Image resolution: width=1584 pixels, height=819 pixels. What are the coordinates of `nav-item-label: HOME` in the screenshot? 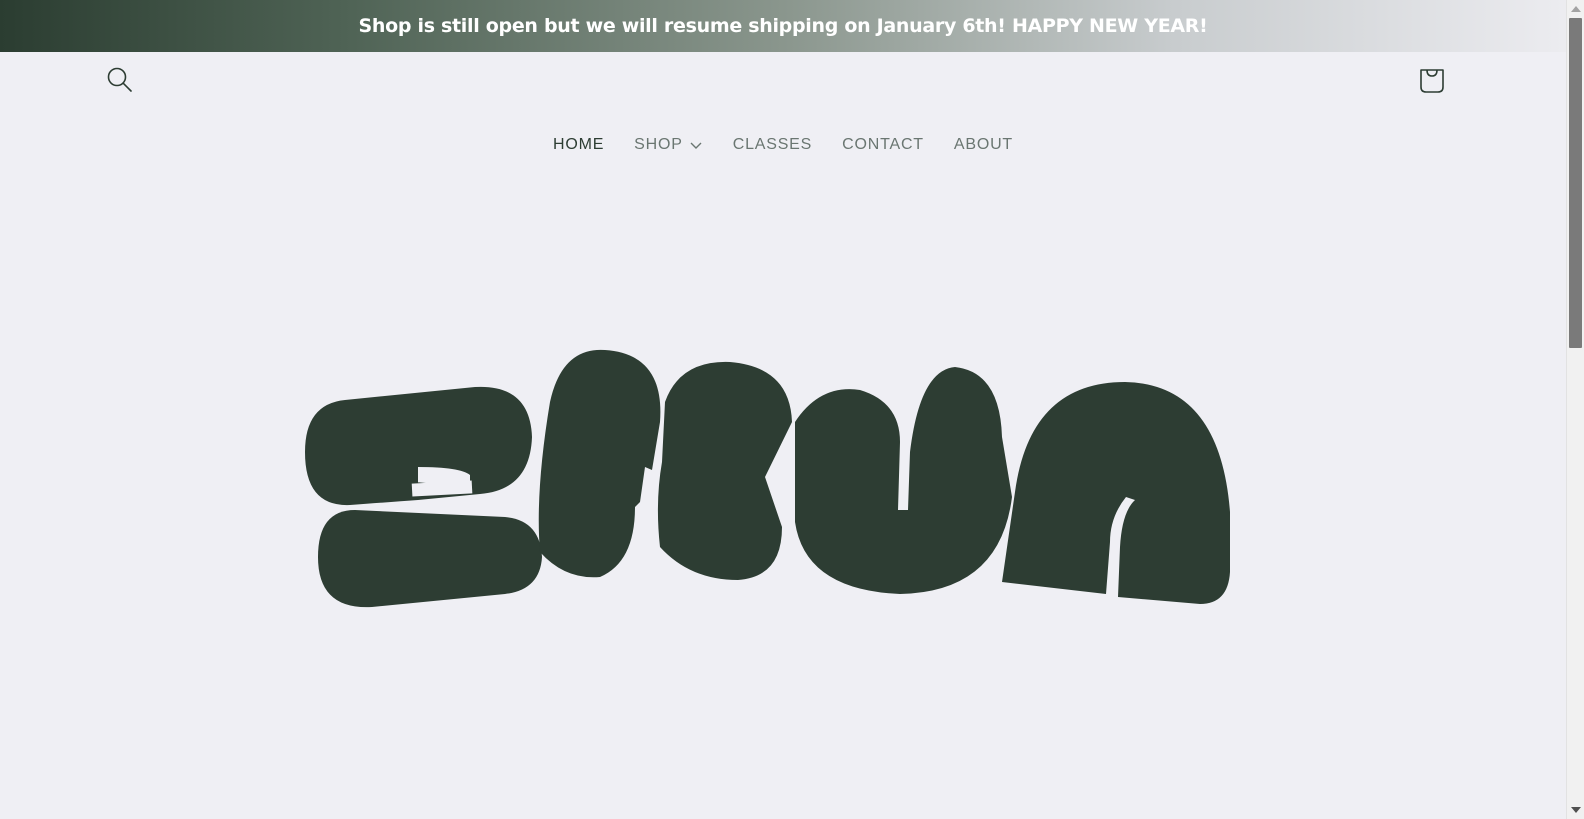 It's located at (578, 144).